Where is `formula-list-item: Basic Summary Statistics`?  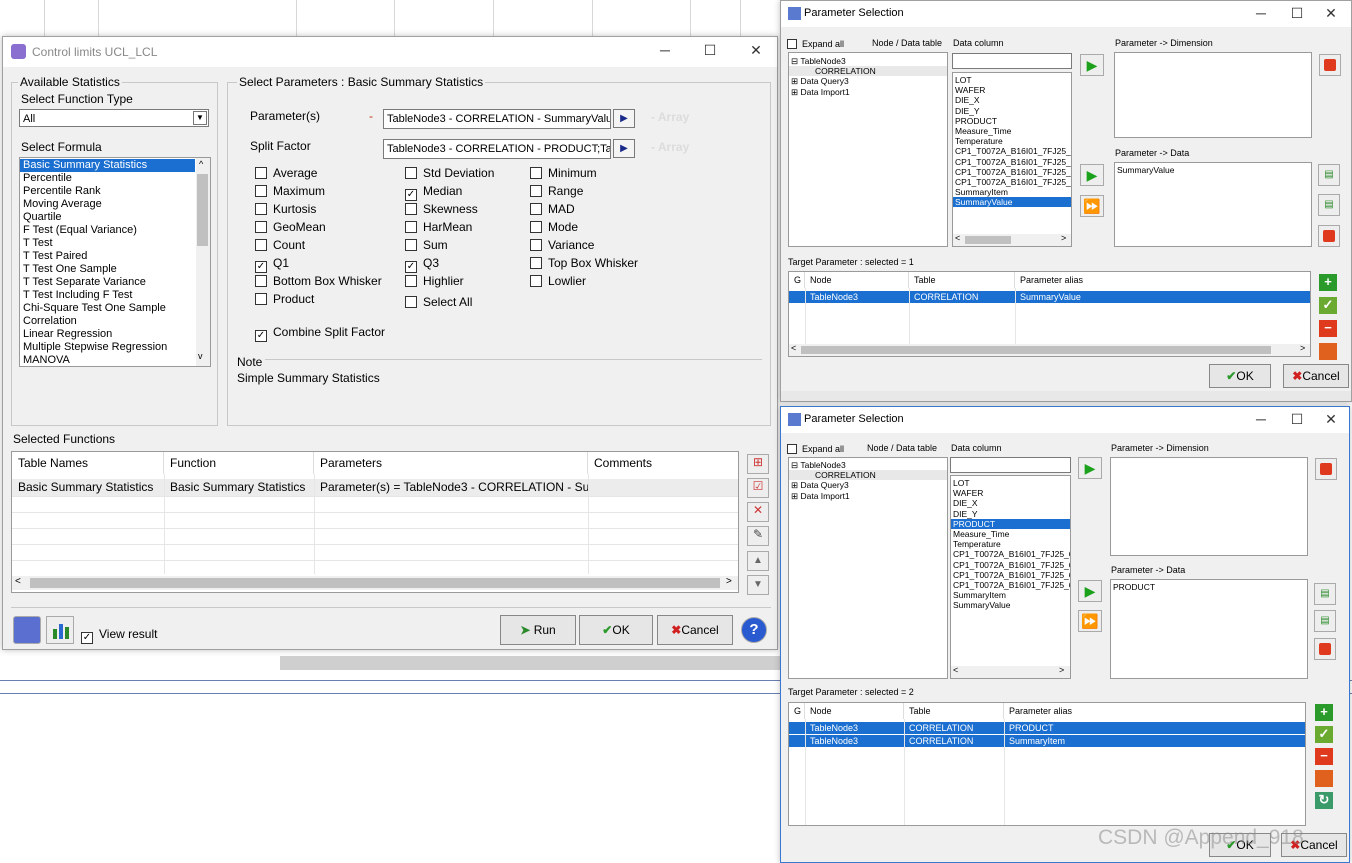
formula-list-item: Basic Summary Statistics is located at coordinates (107, 165).